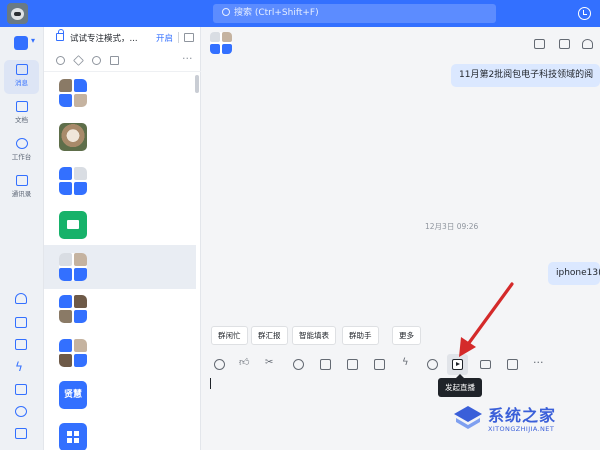  Describe the element at coordinates (17, 13) in the screenshot. I see `user-avatar` at that location.